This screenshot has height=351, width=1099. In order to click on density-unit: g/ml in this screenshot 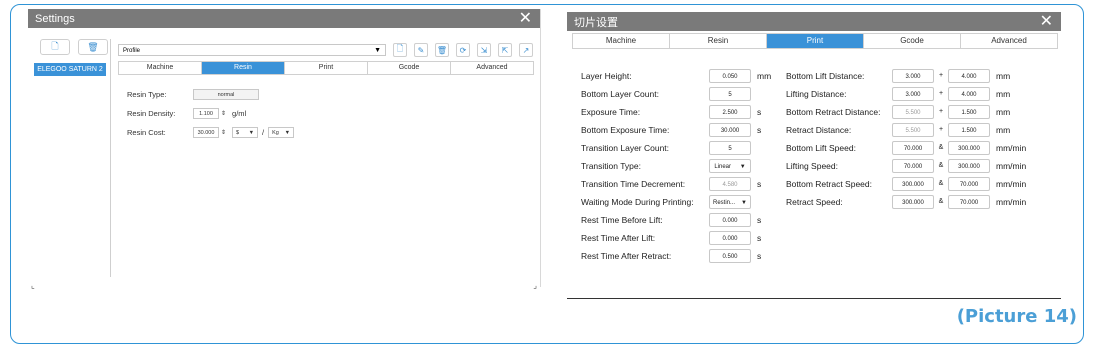, I will do `click(239, 113)`.